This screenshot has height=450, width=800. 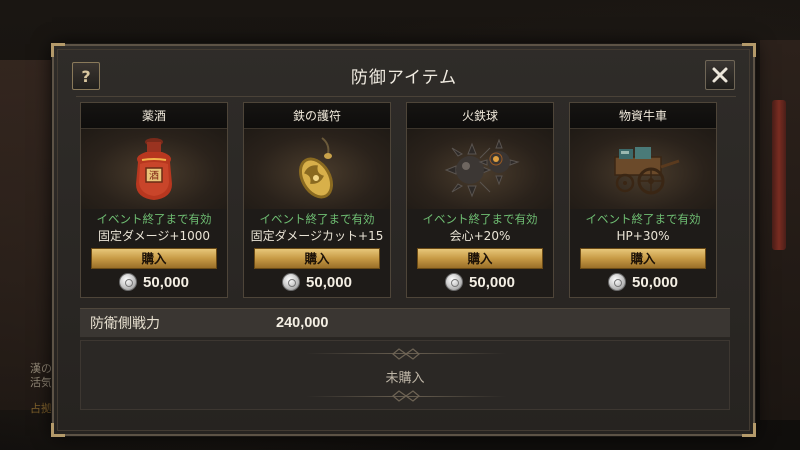 I want to click on background-panel-right, so click(x=780, y=230).